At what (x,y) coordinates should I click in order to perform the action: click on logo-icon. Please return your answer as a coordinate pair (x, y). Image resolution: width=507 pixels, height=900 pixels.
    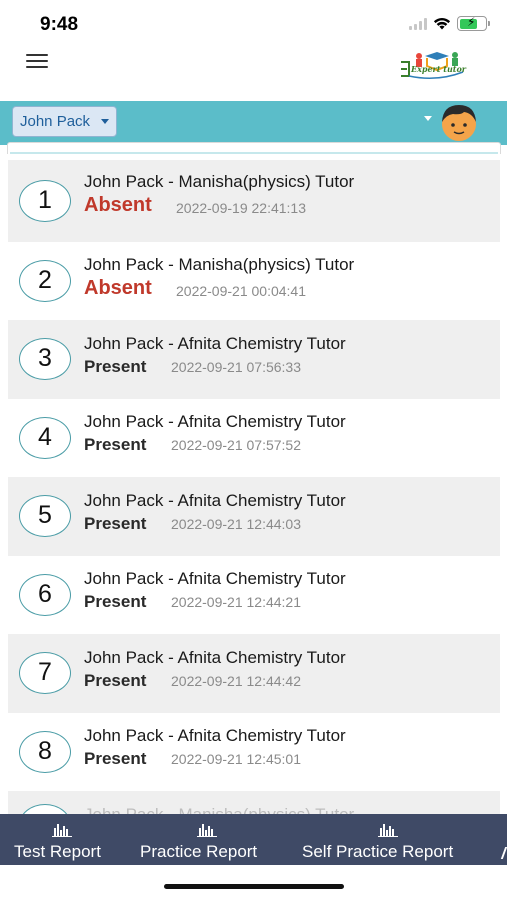
    Looking at the image, I should click on (432, 65).